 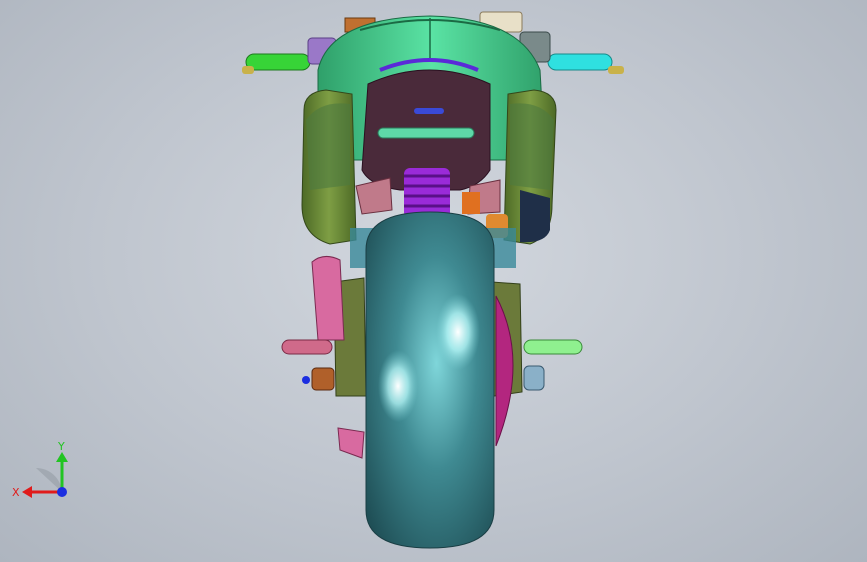 What do you see at coordinates (351, 443) in the screenshot?
I see `exhaust-tip` at bounding box center [351, 443].